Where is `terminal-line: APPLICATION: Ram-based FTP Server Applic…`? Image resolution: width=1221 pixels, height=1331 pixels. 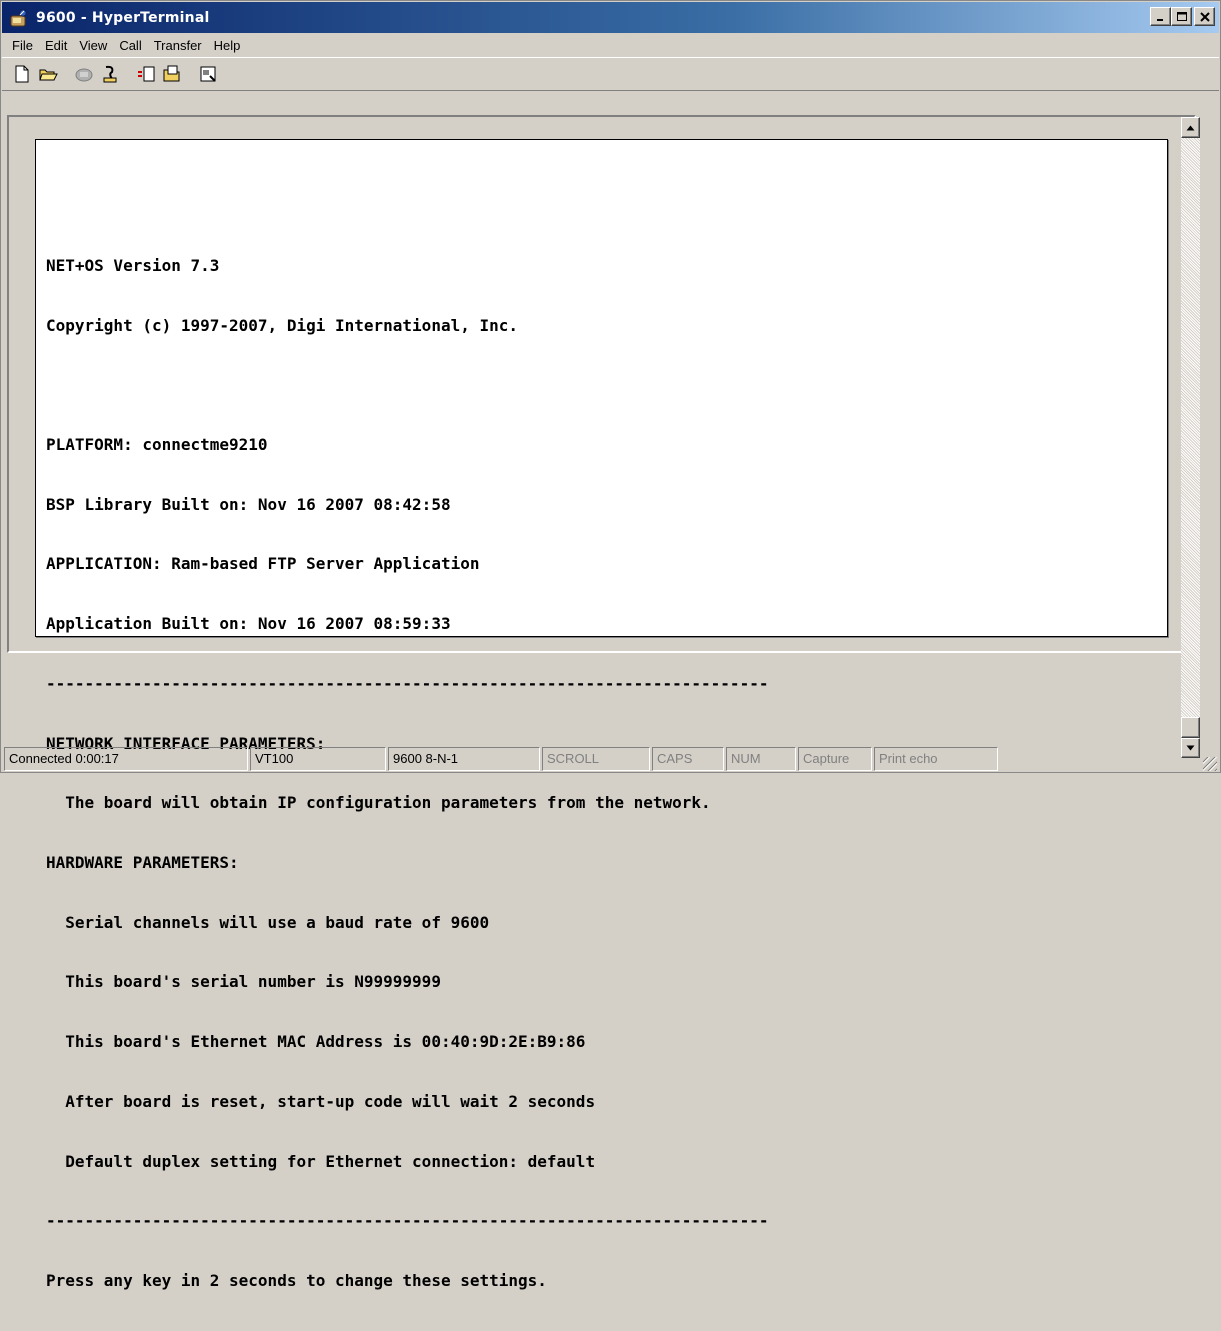 terminal-line: APPLICATION: Ram-based FTP Server Applic… is located at coordinates (263, 564).